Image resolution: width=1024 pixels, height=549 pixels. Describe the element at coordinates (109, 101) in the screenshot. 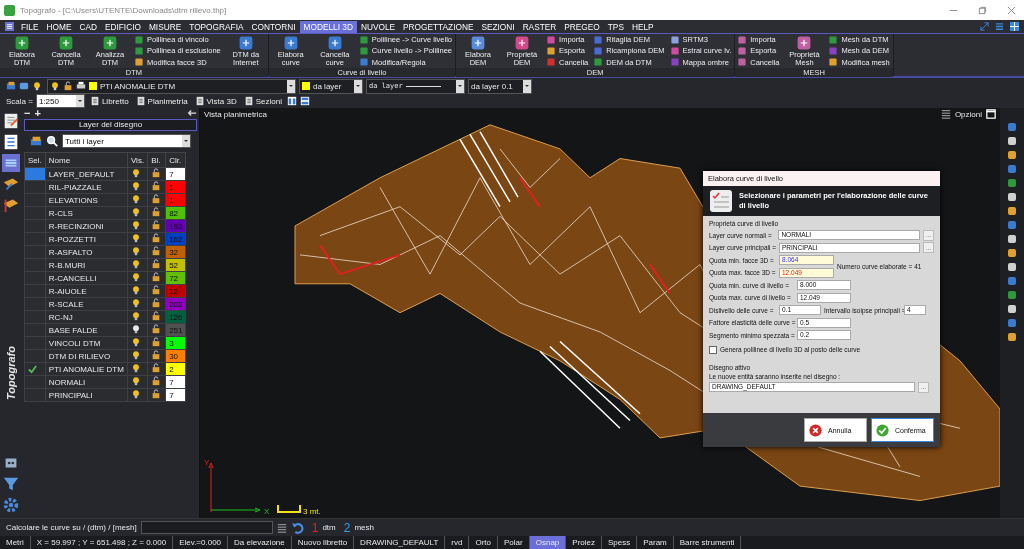

I see `view-button: Libretto` at that location.